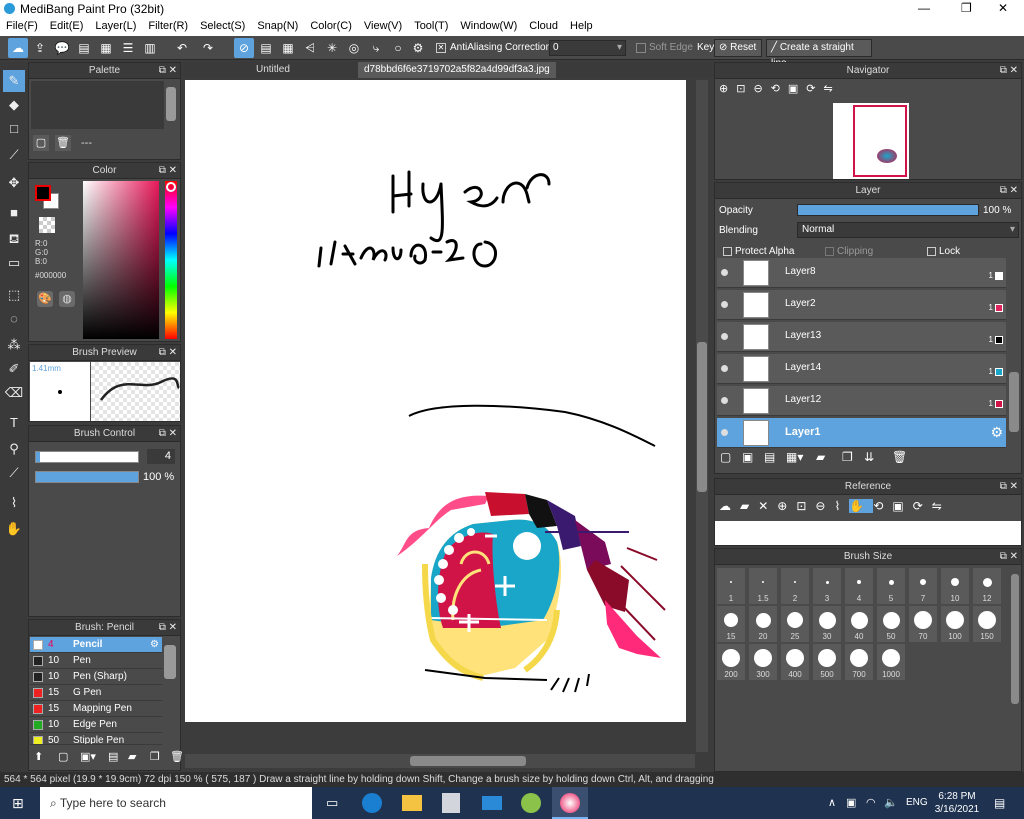  I want to click on perspective-snap-icon: ⩤, so click(310, 48).